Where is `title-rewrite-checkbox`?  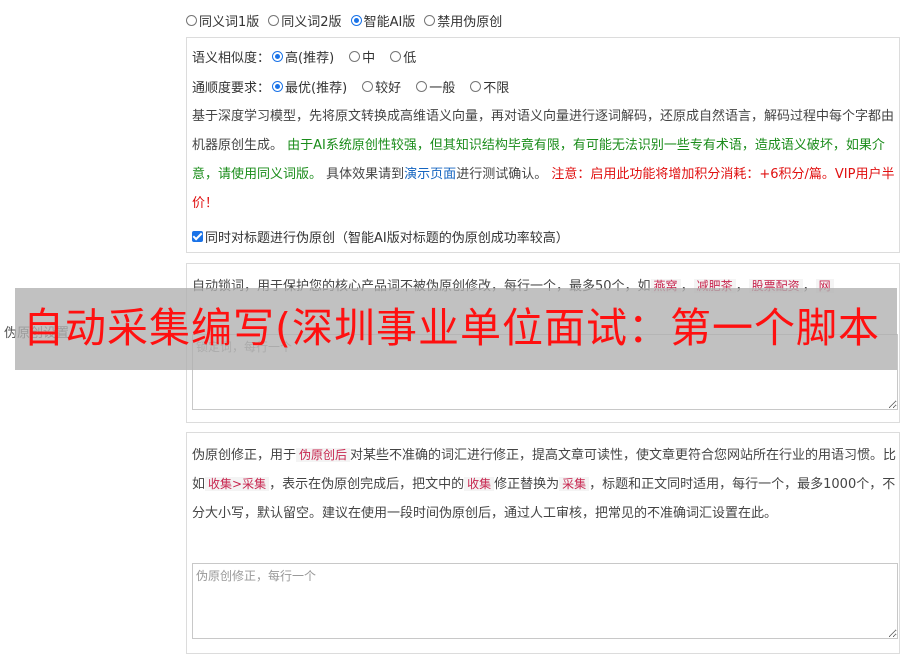
title-rewrite-checkbox is located at coordinates (197, 236).